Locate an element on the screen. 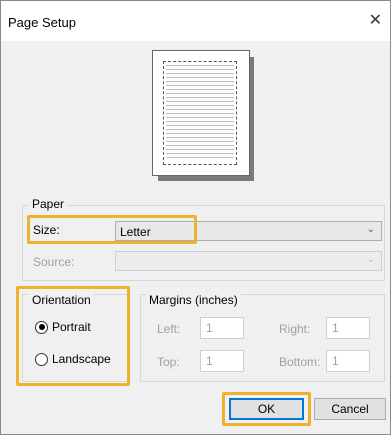  size-label: Size: is located at coordinates (46, 230).